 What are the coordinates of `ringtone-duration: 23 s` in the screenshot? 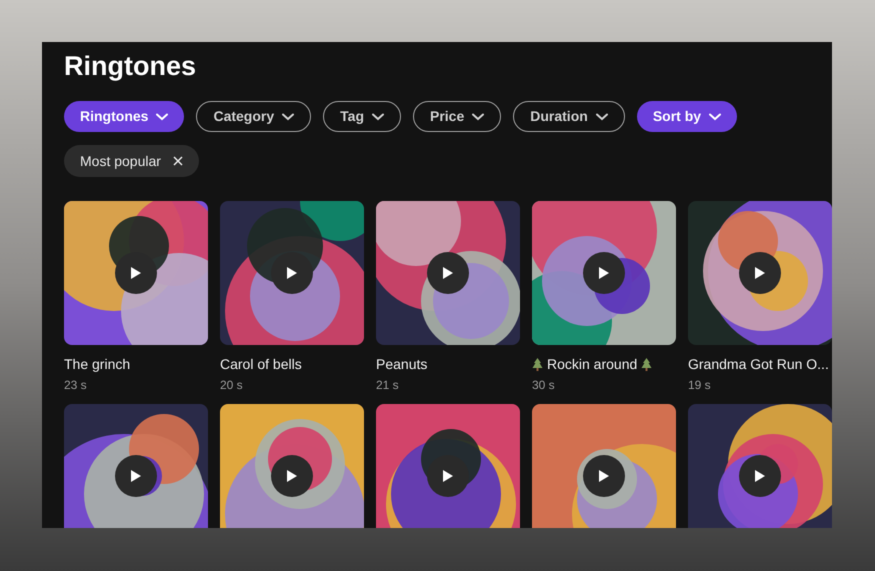 It's located at (75, 385).